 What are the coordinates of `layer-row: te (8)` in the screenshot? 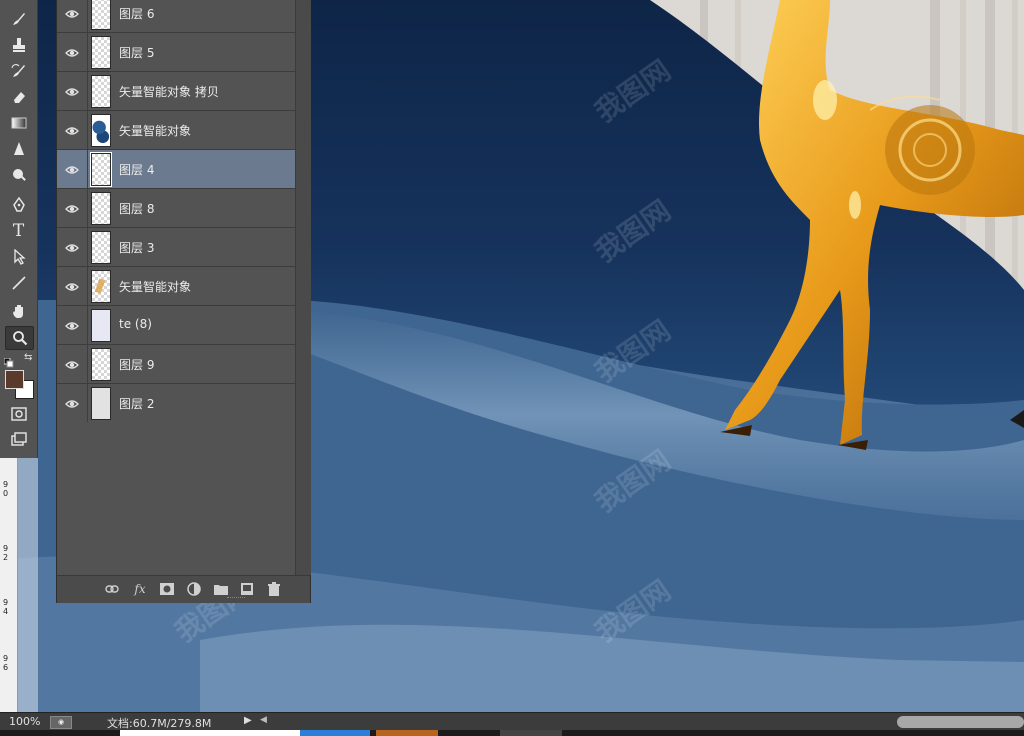 It's located at (176, 325).